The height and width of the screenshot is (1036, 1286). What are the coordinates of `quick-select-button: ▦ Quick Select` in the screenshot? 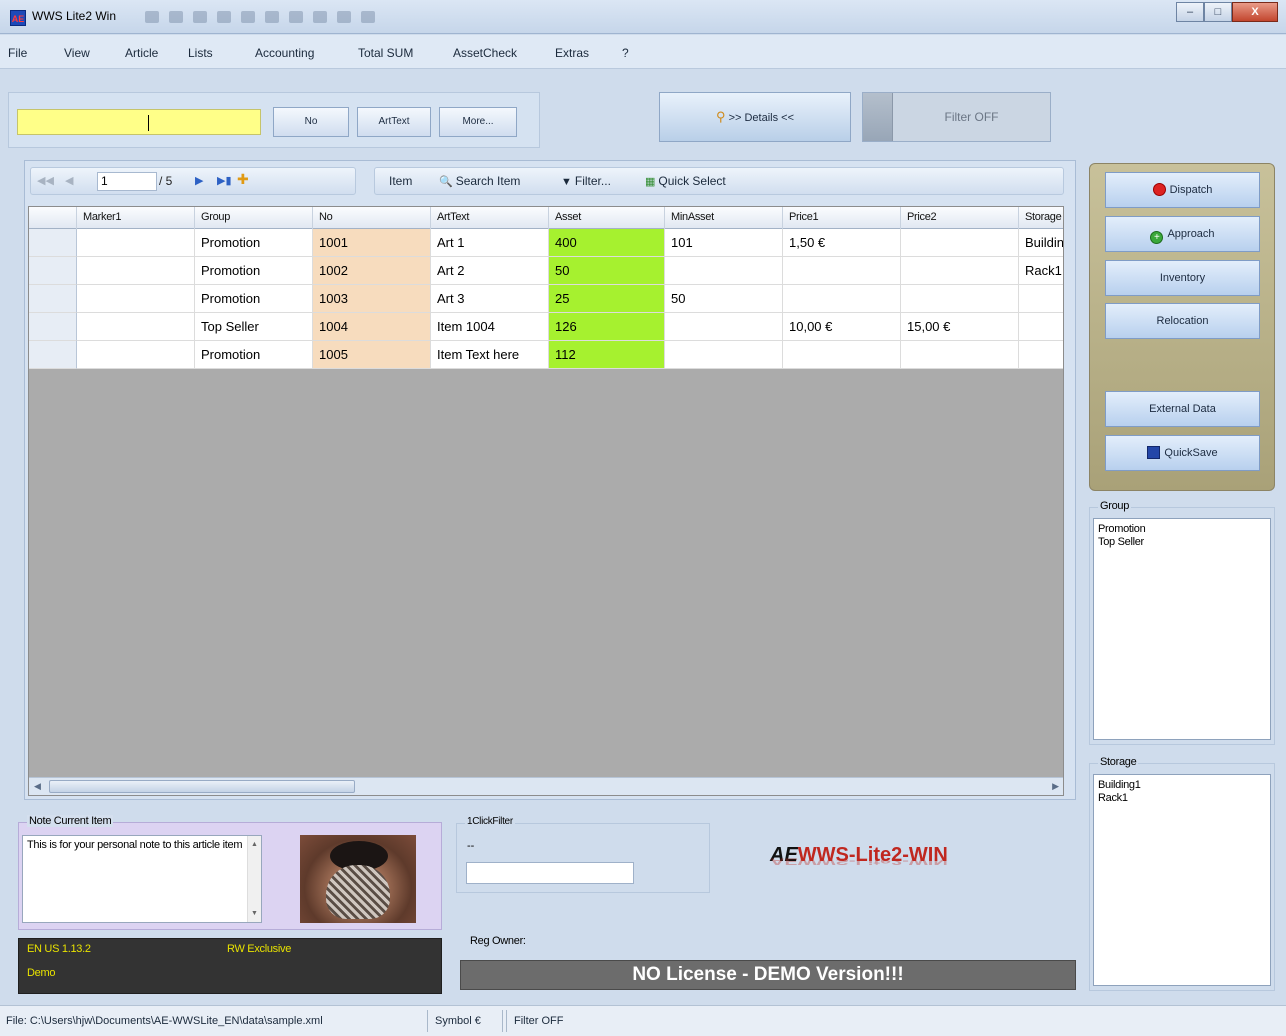 It's located at (685, 181).